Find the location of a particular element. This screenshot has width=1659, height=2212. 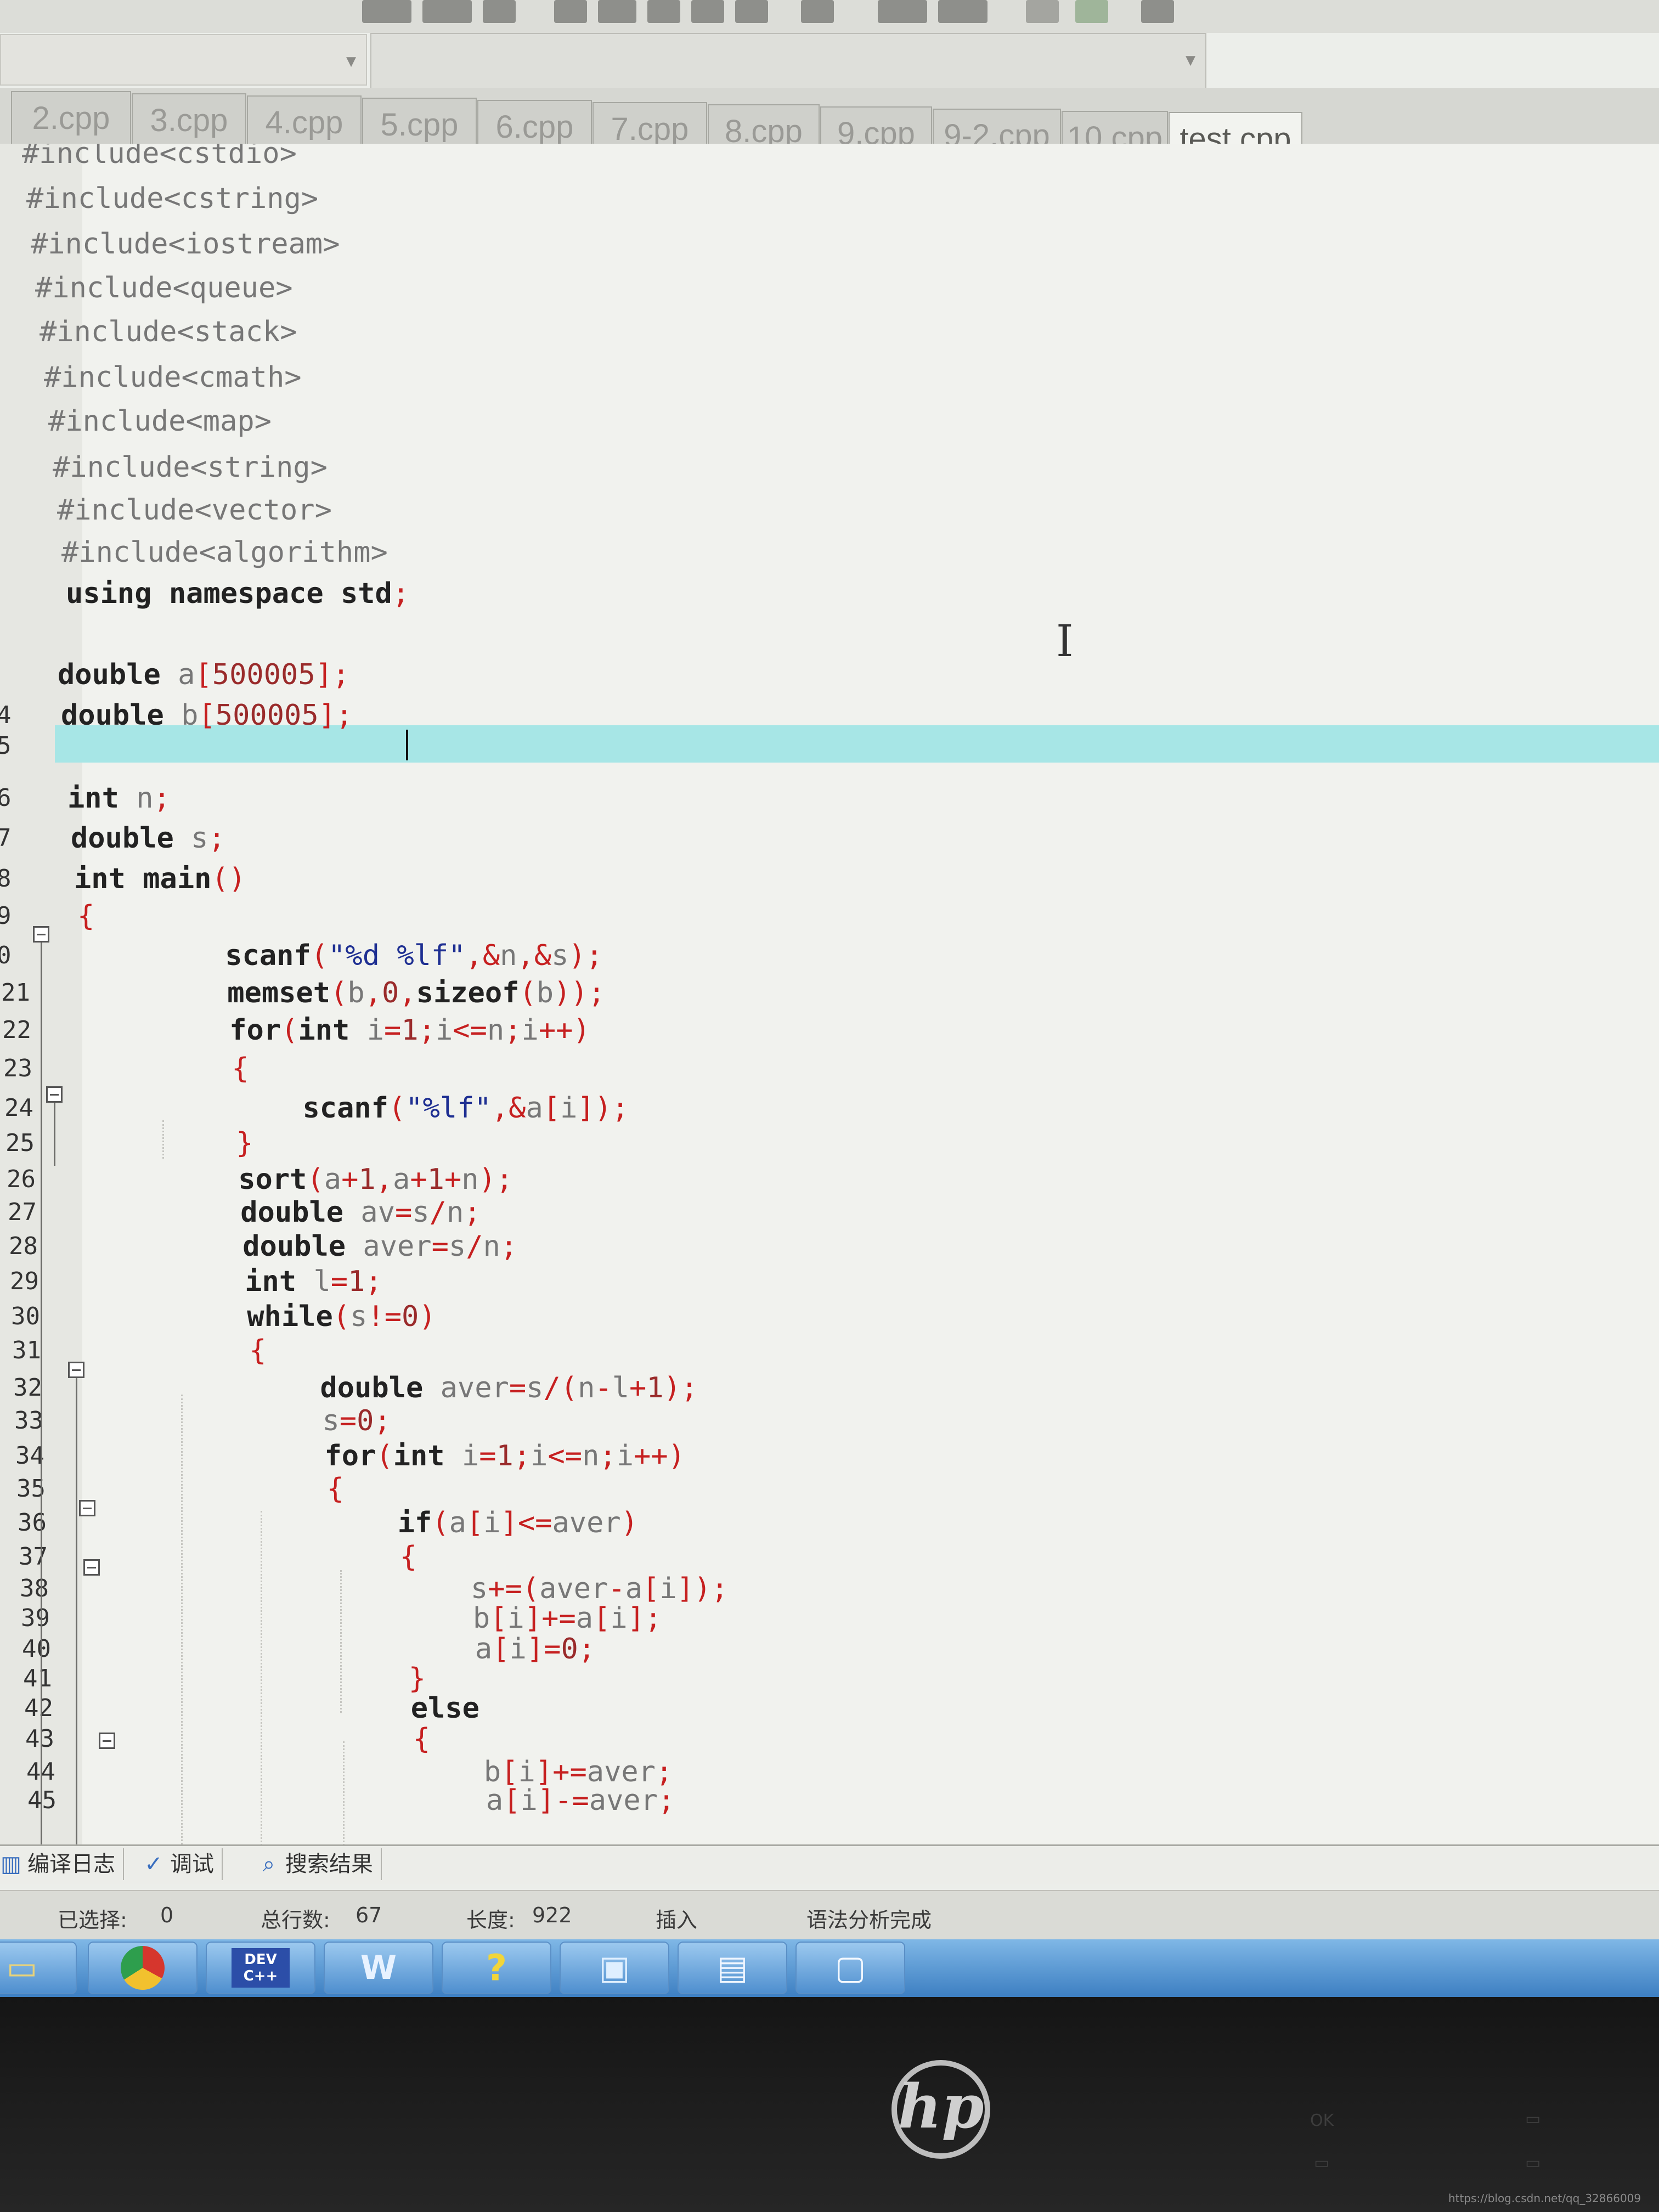

code-line: #include<iostream> is located at coordinates (186, 244).